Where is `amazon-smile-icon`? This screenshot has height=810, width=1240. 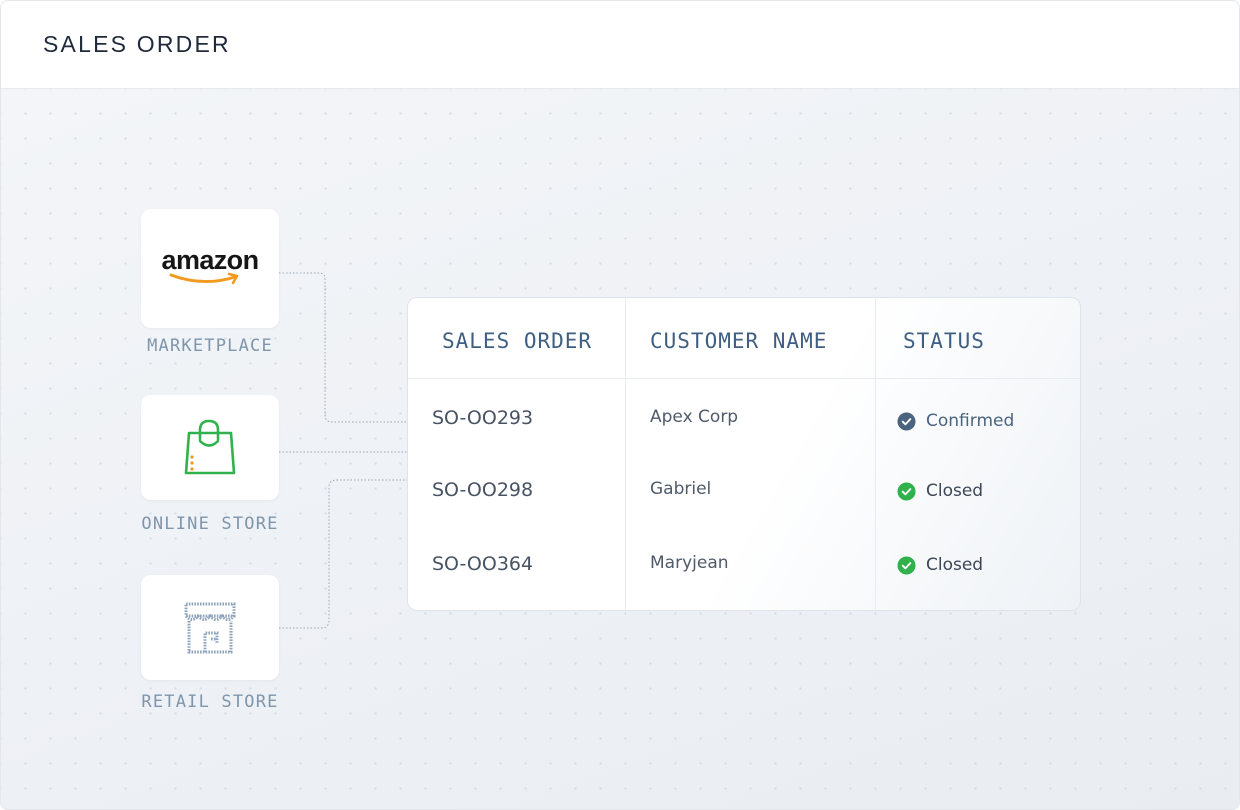
amazon-smile-icon is located at coordinates (204, 278).